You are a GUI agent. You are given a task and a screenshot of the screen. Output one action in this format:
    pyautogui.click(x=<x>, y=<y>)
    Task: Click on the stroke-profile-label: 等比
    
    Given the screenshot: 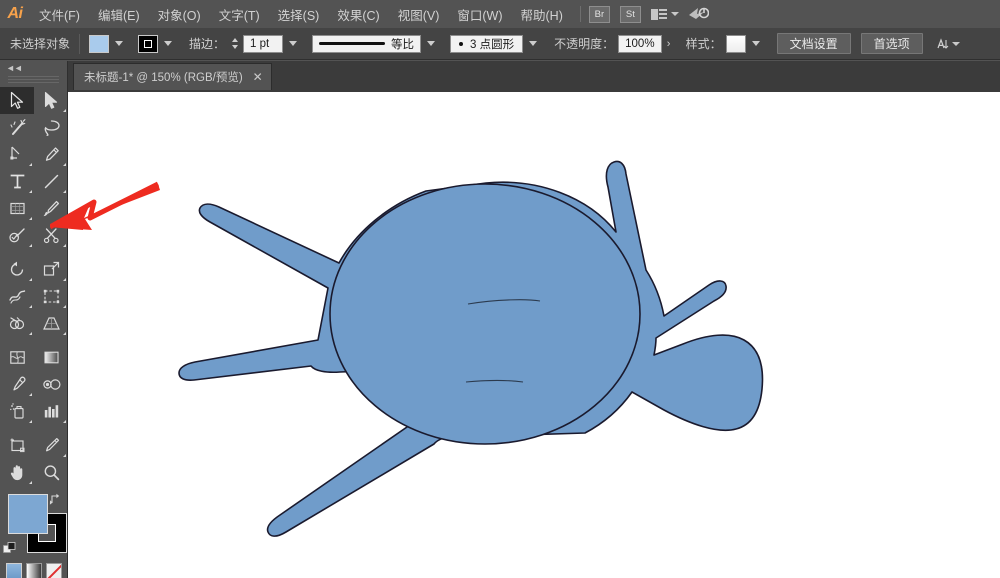 What is the action you would take?
    pyautogui.click(x=403, y=44)
    